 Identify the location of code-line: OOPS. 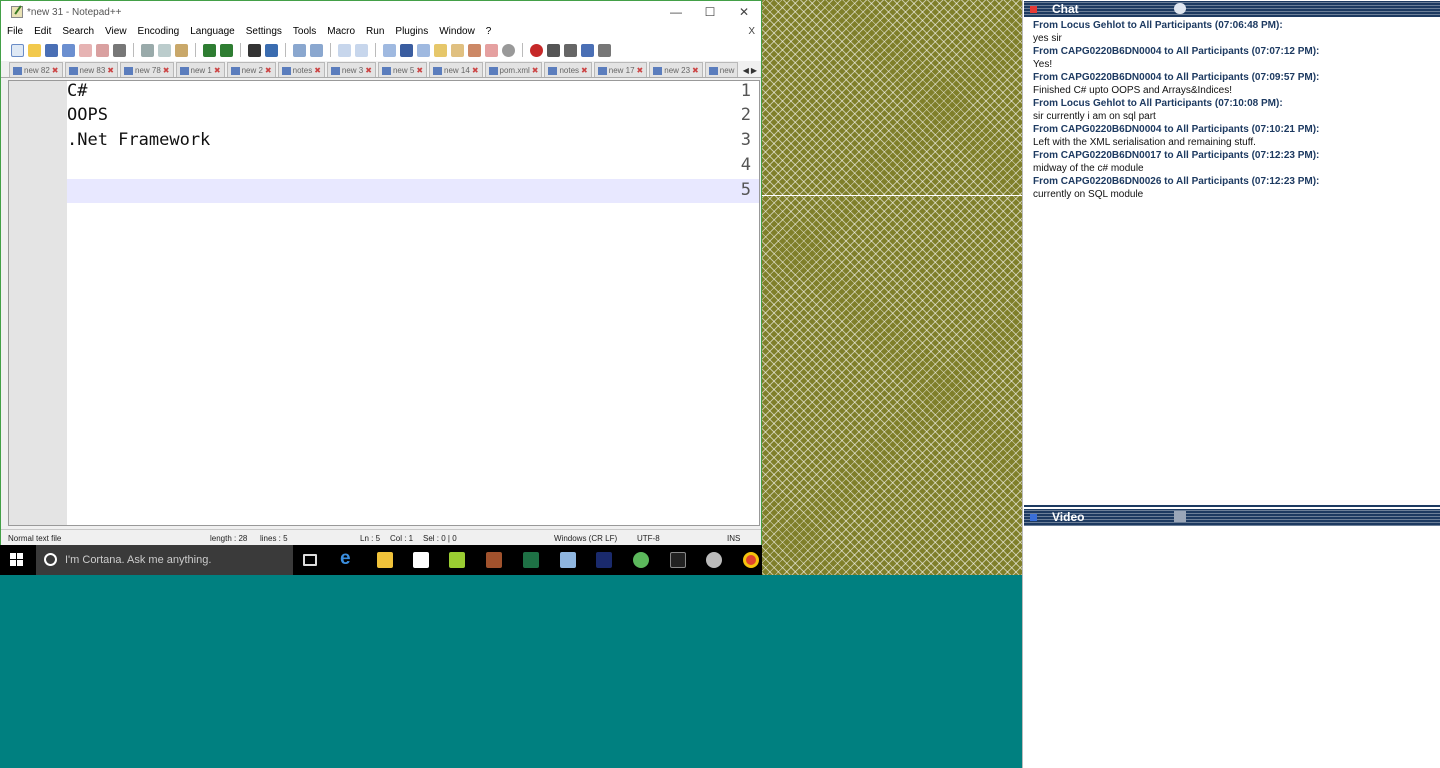
(87, 115).